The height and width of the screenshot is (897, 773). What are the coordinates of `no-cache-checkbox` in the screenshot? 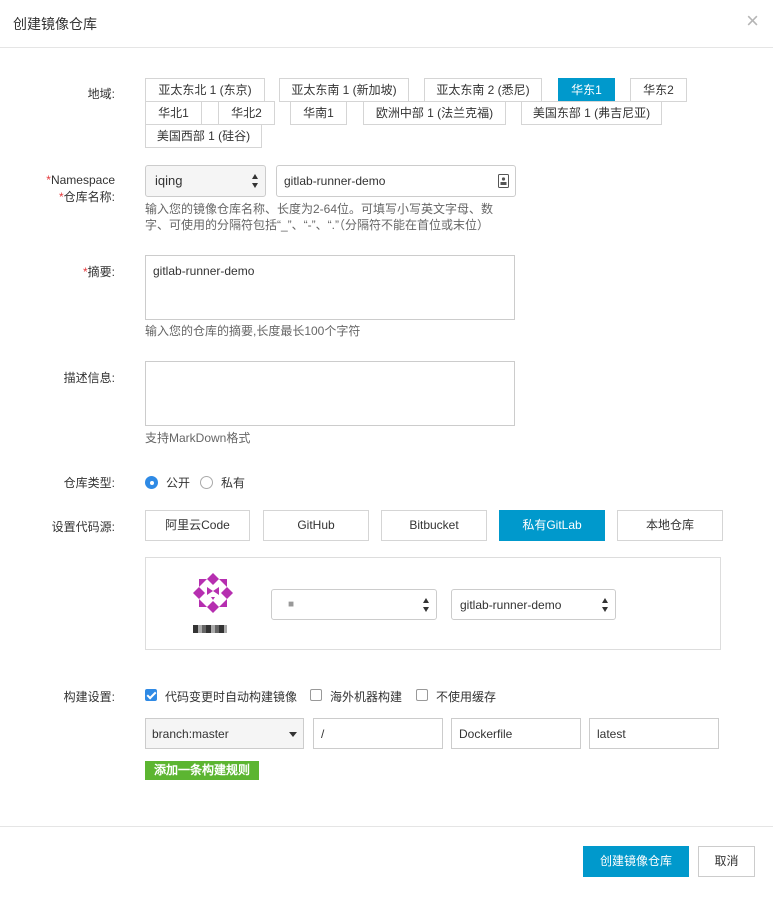 It's located at (422, 695).